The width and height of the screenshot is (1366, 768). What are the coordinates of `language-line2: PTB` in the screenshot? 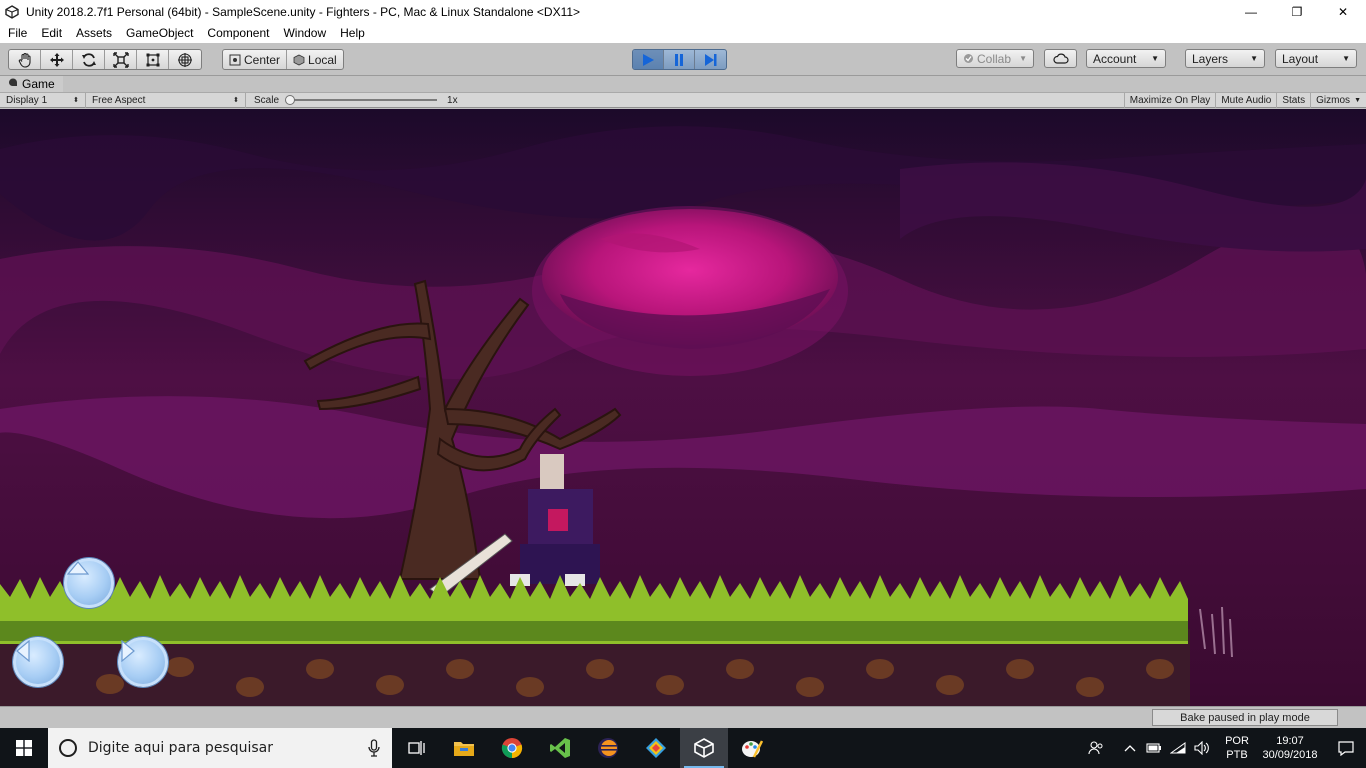 It's located at (1237, 755).